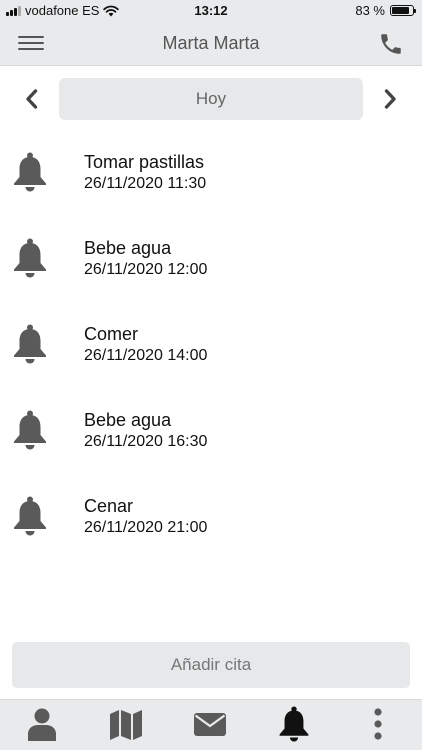 This screenshot has height=750, width=422. I want to click on status-bar: vodafone ES 13:12 83 %, so click(211, 11).